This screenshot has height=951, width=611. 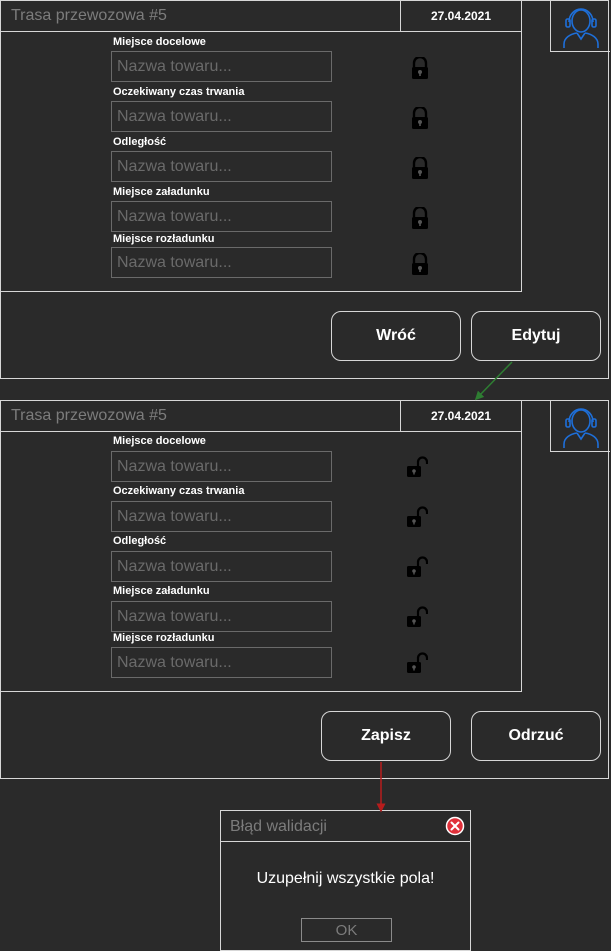 I want to click on dialog-message: Uzupełnij wszystkie pola!, so click(x=345, y=878).